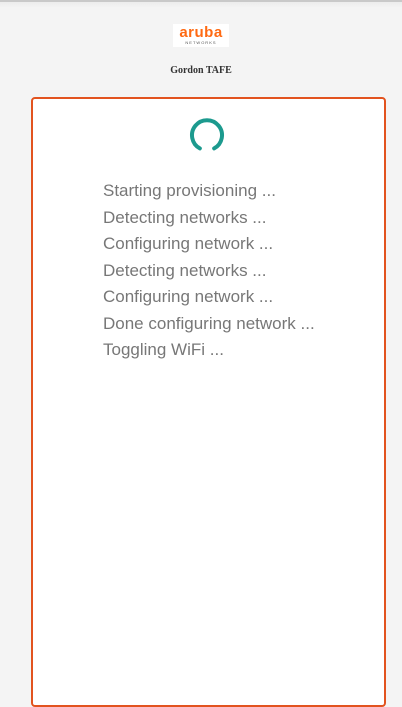 The image size is (402, 707). I want to click on site-name: Gordon TAFE, so click(201, 70).